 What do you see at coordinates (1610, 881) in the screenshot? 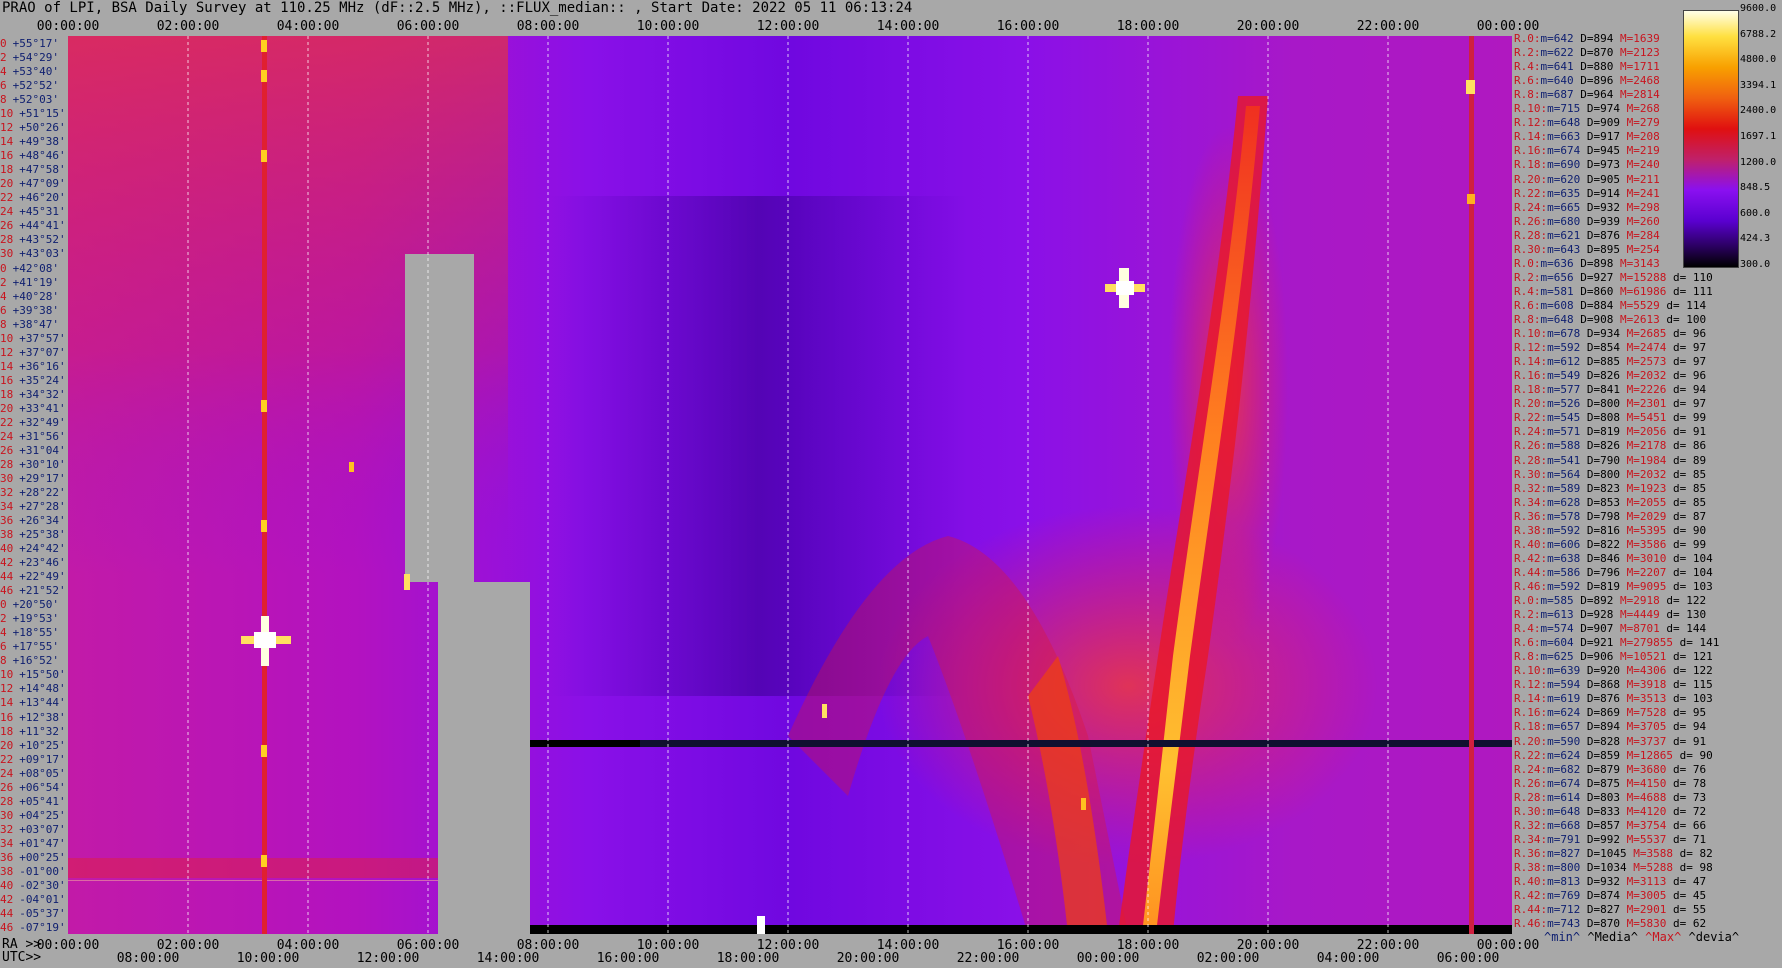
I see `stat-median: 932` at bounding box center [1610, 881].